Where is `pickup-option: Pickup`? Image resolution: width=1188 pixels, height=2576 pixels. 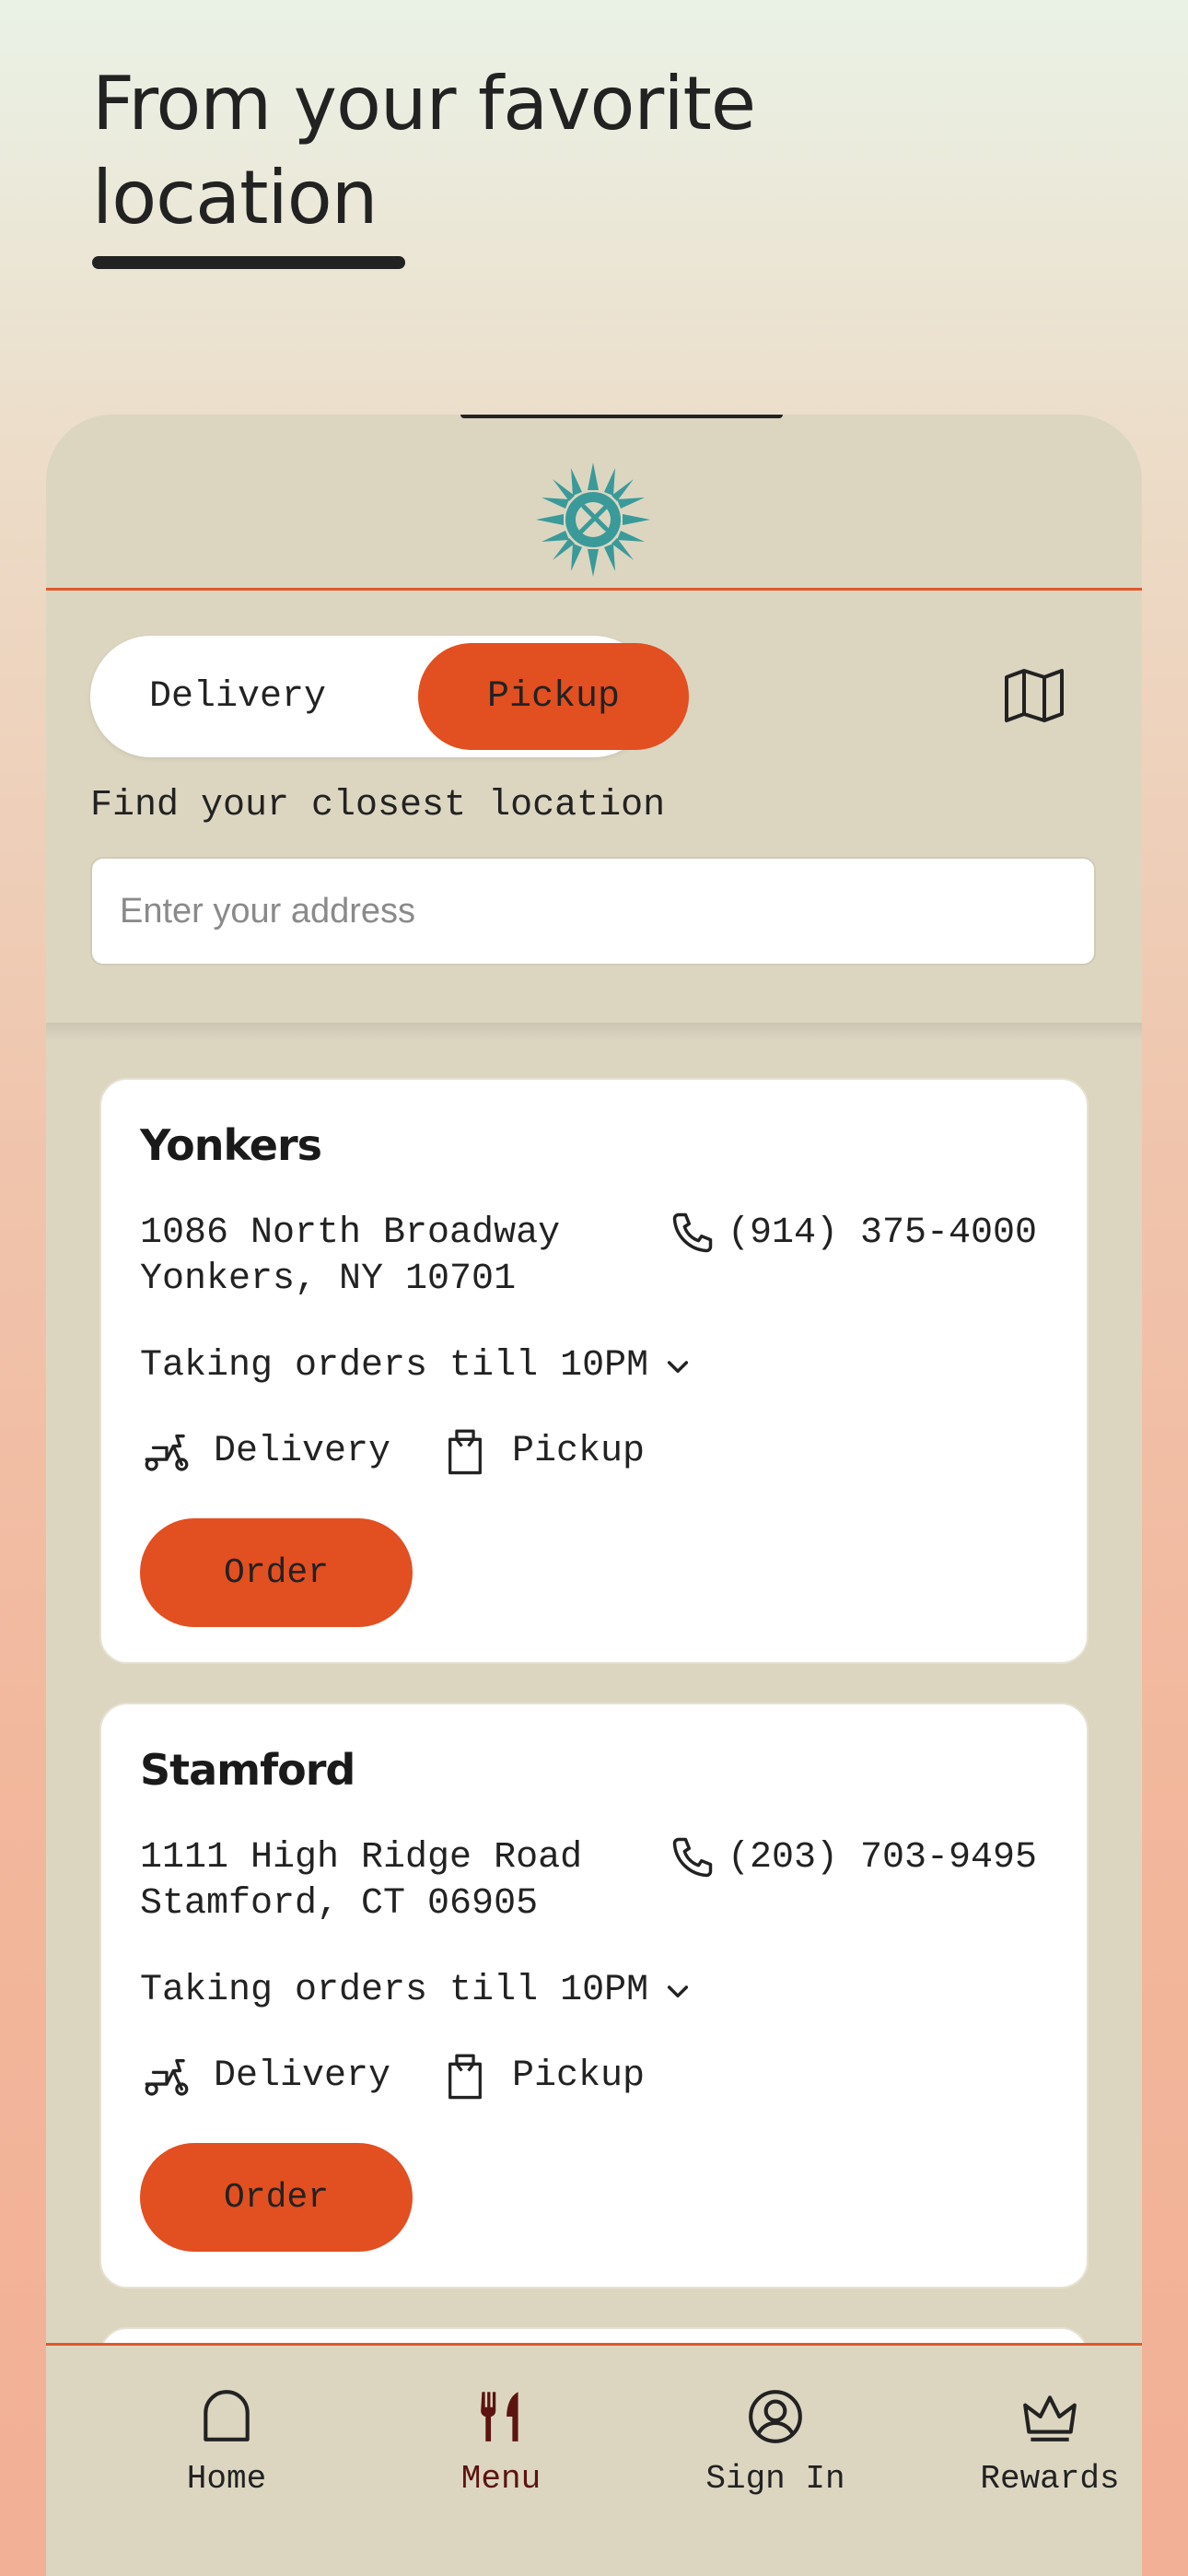
pickup-option: Pickup is located at coordinates (553, 696).